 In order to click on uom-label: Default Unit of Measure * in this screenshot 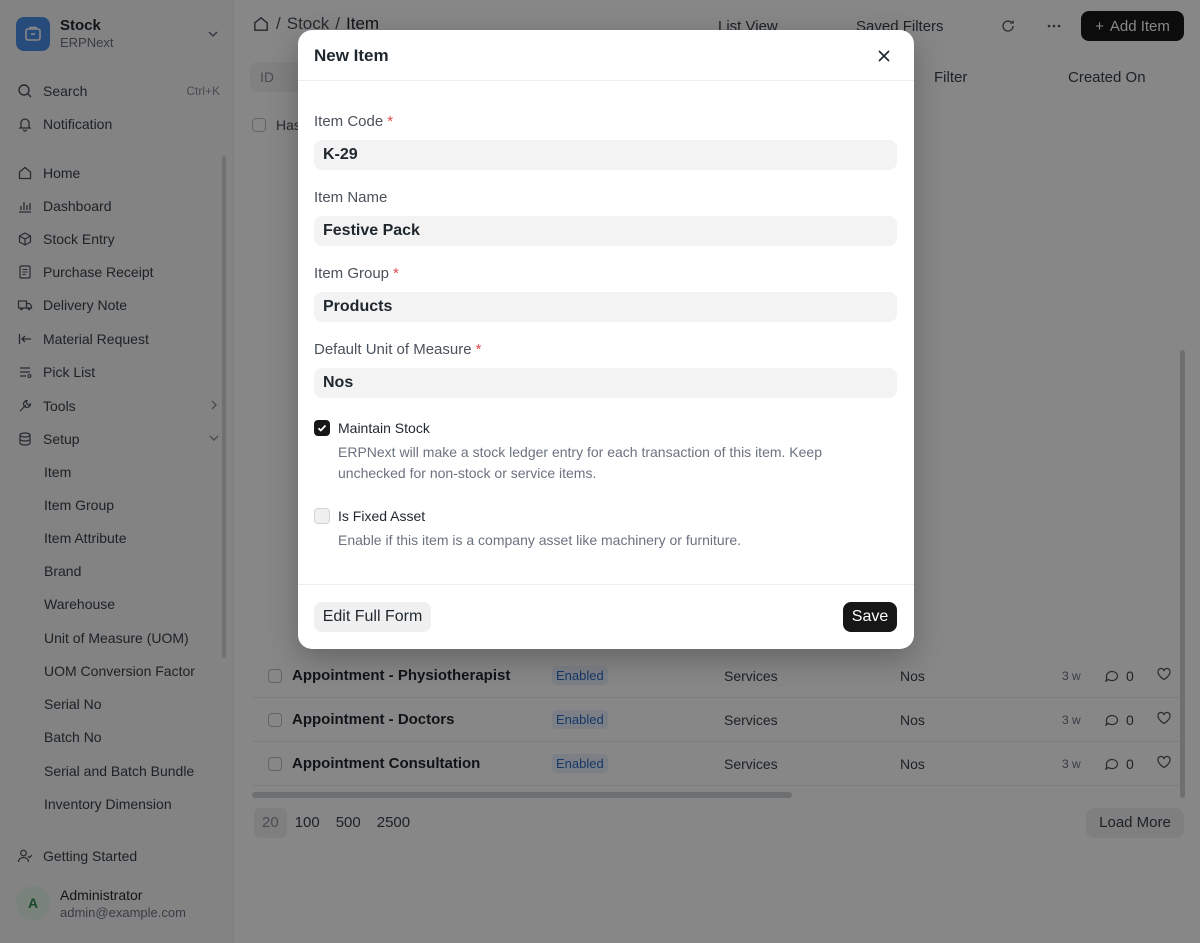, I will do `click(398, 349)`.